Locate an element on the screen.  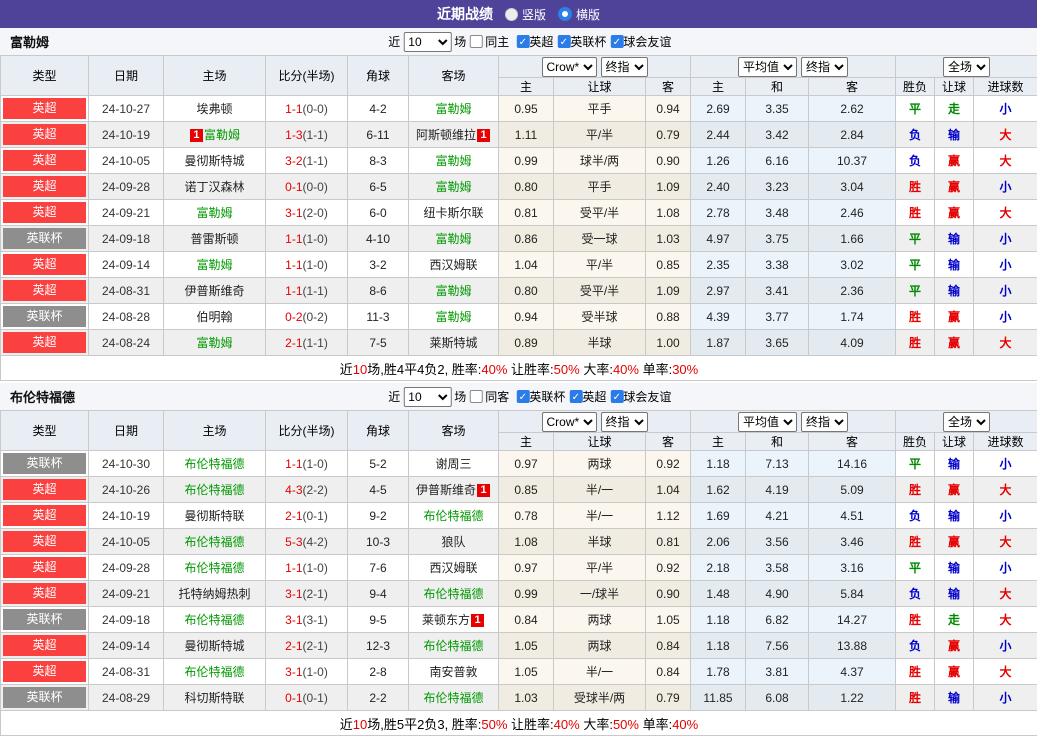
view-option-horizontal: 横版 is located at coordinates (579, 14).